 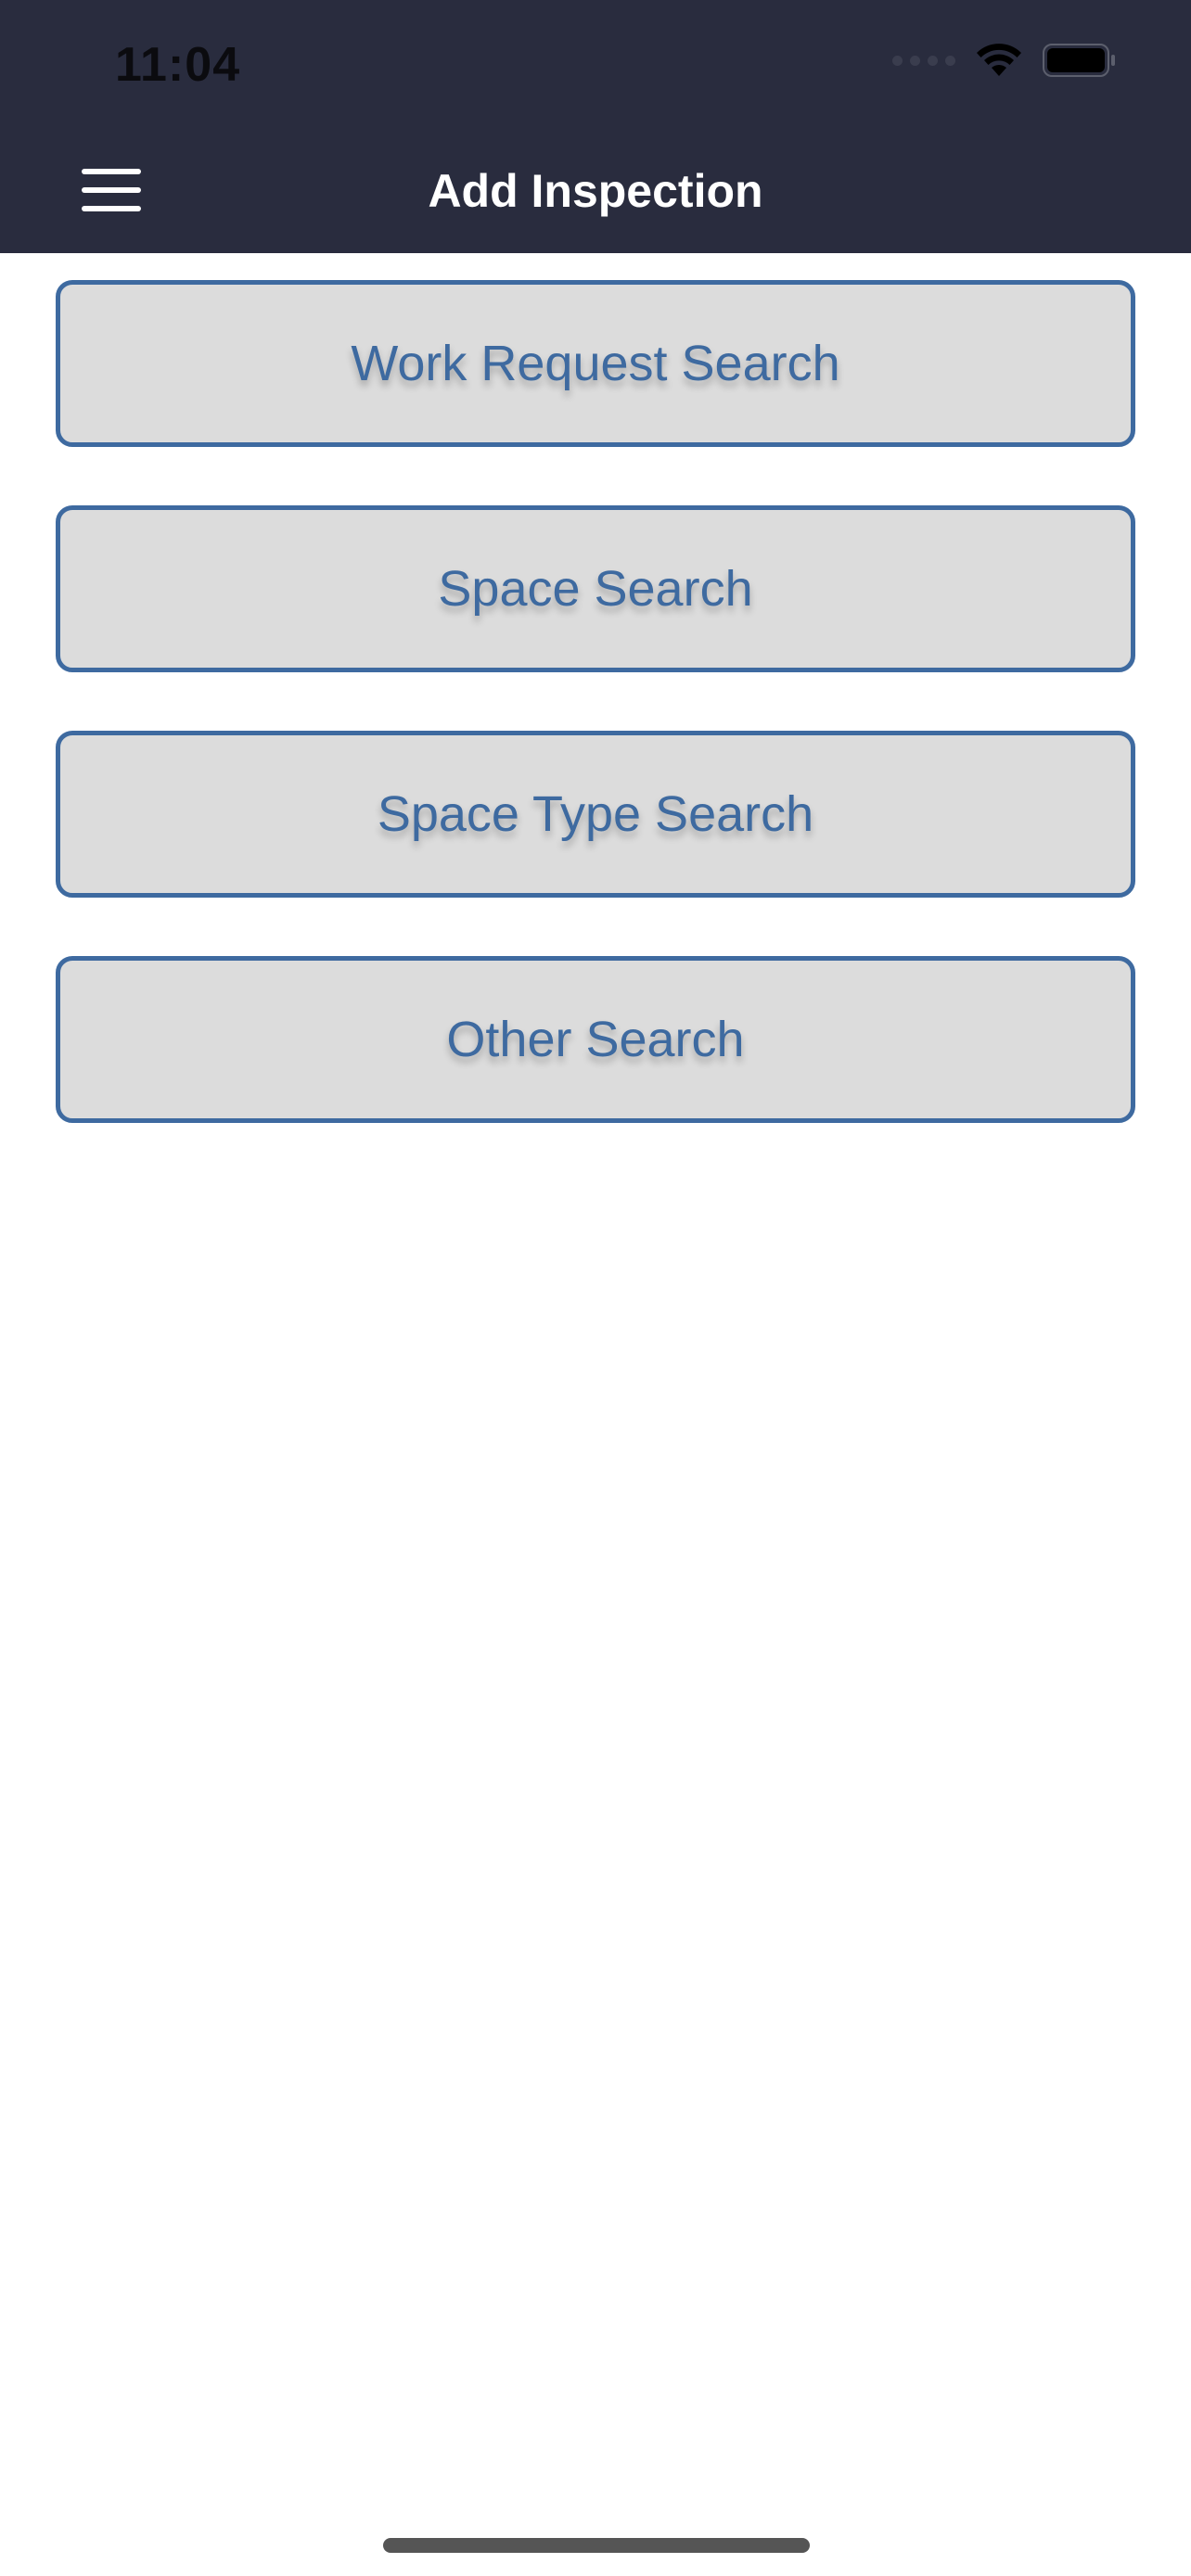 I want to click on space-search-button: Space Search, so click(x=595, y=588).